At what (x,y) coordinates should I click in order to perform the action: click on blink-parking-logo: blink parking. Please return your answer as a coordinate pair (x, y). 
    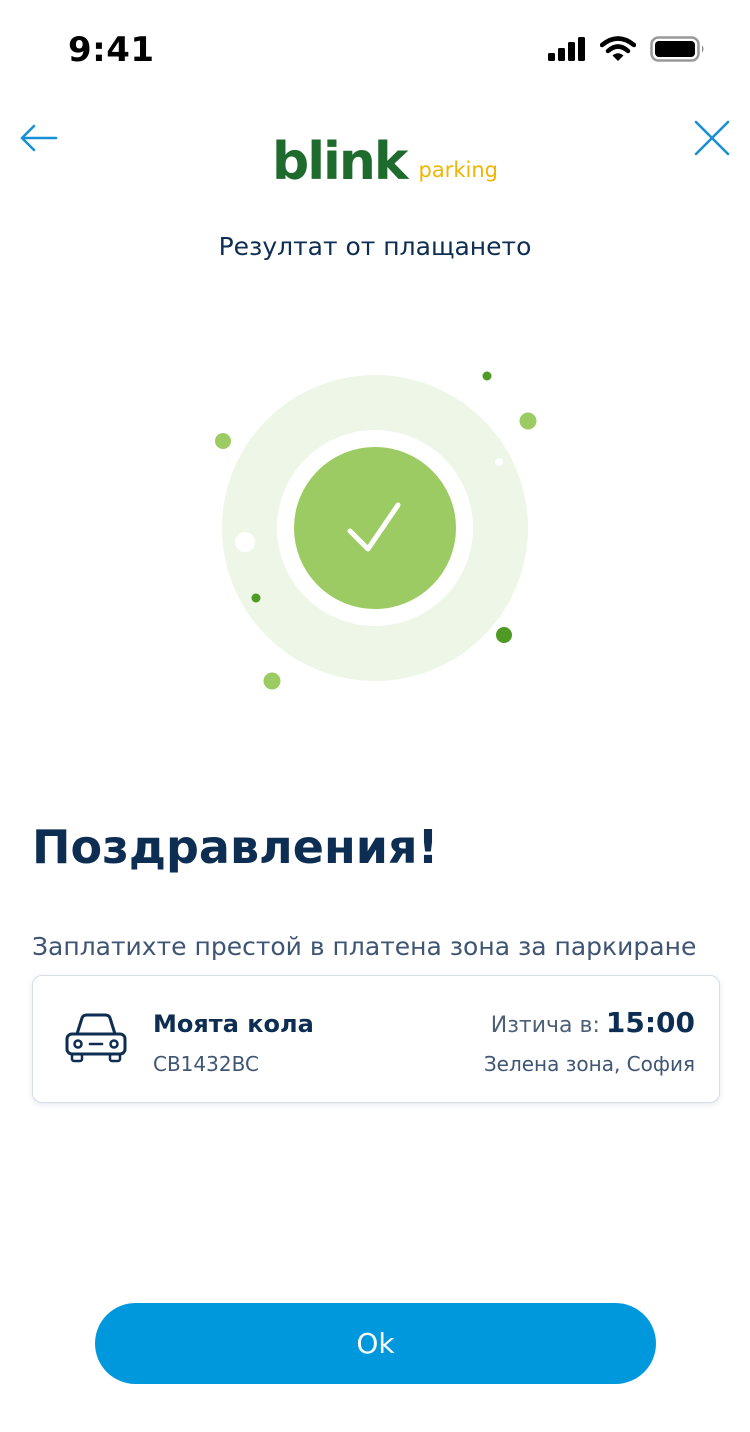
    Looking at the image, I should click on (385, 160).